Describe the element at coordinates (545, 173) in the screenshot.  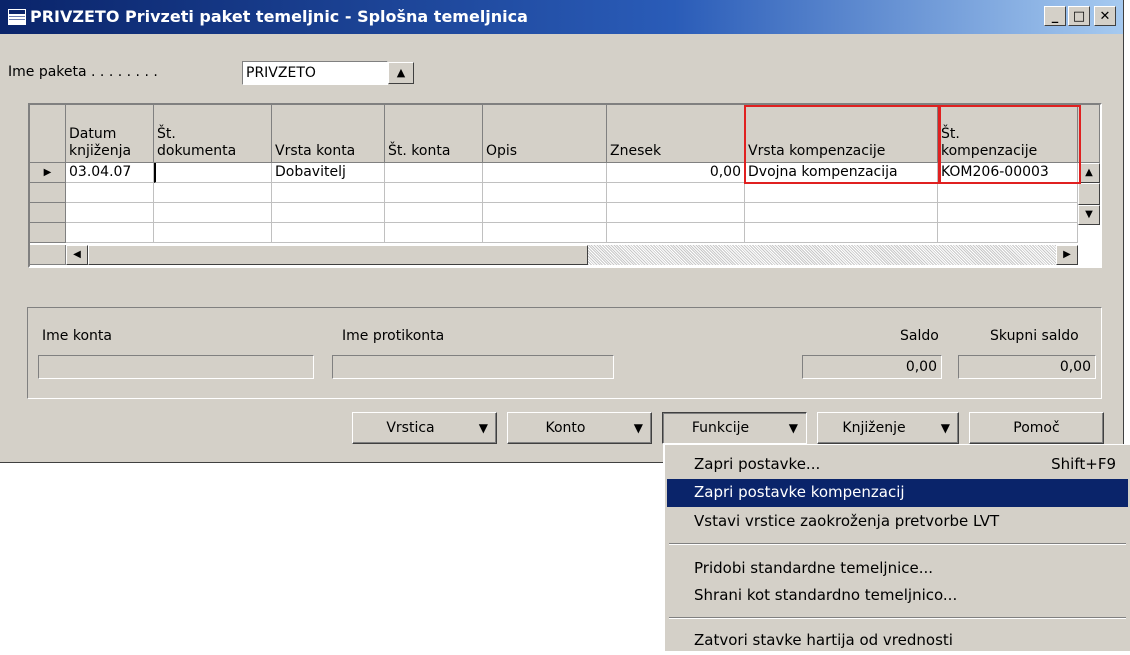
I see `cell-opis` at that location.